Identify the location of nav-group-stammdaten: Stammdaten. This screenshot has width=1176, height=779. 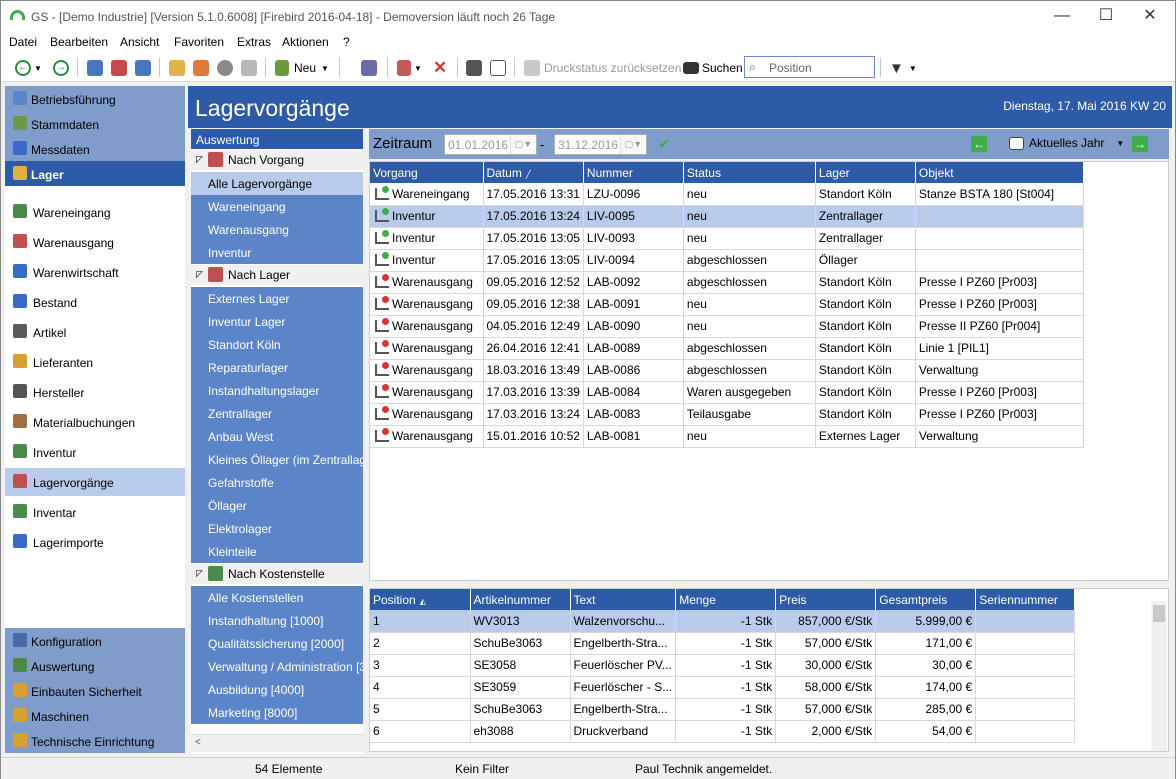
(95, 123).